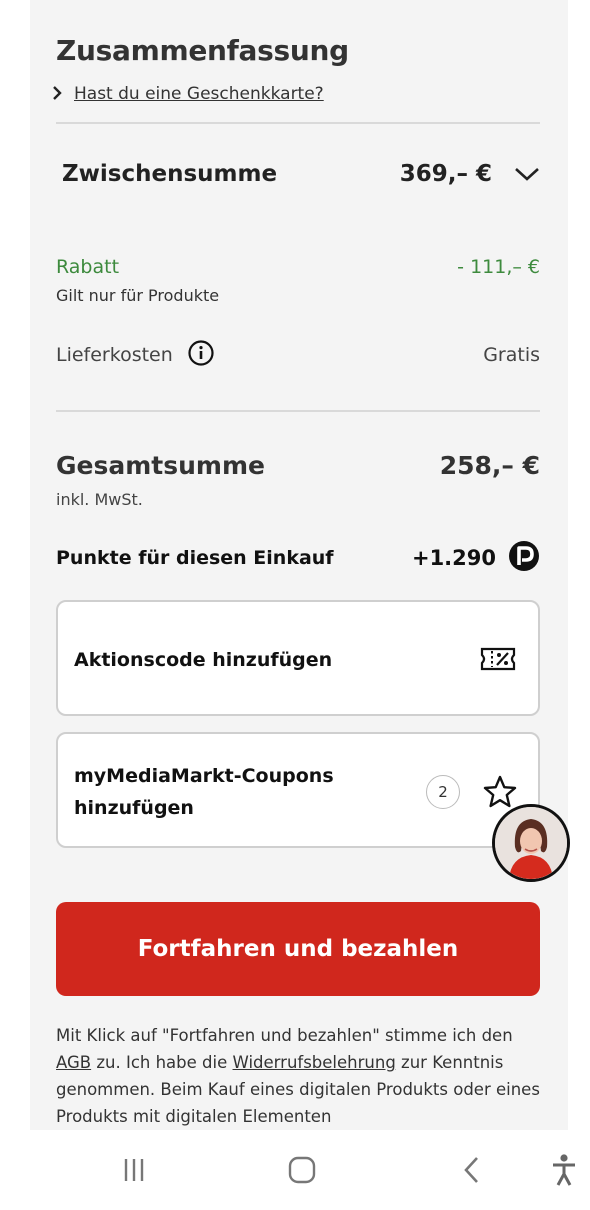 The image size is (590, 1210). Describe the element at coordinates (298, 174) in the screenshot. I see `subtotal-row: Zwischensumme 369,– €` at that location.